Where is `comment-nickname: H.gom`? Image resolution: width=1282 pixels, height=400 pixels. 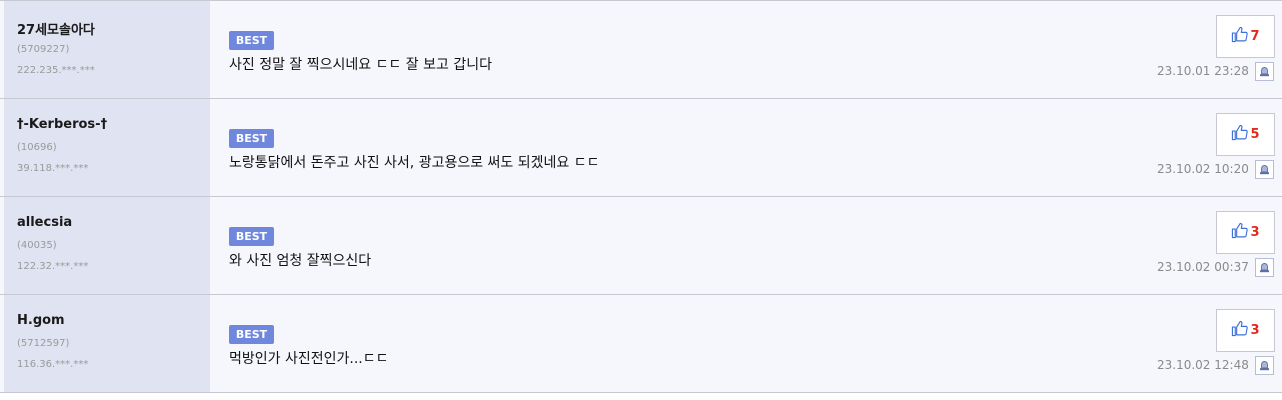
comment-nickname: H.gom is located at coordinates (41, 320).